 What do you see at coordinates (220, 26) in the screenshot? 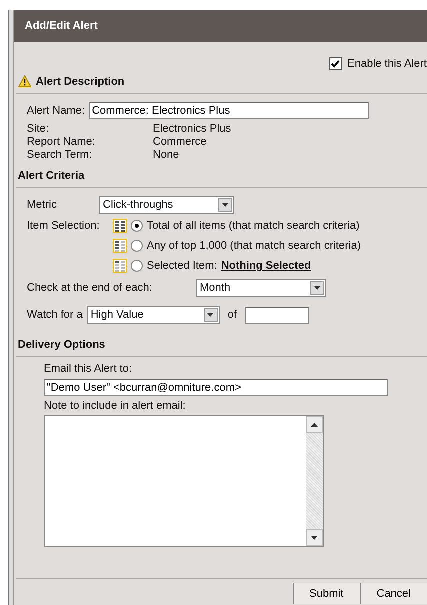
I see `dialog-title: Add/Edit Alert` at bounding box center [220, 26].